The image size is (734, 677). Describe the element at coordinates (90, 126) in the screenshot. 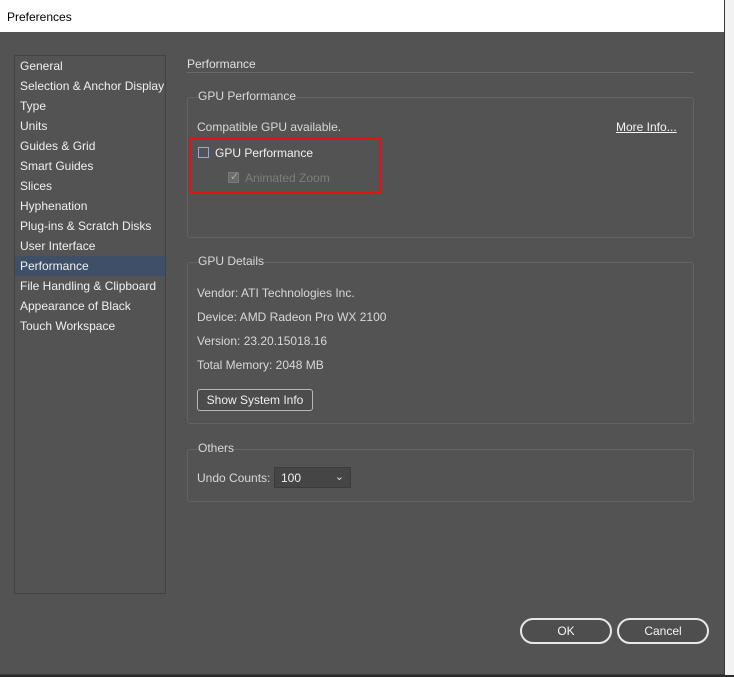

I see `sidebar-item-units: Units` at that location.